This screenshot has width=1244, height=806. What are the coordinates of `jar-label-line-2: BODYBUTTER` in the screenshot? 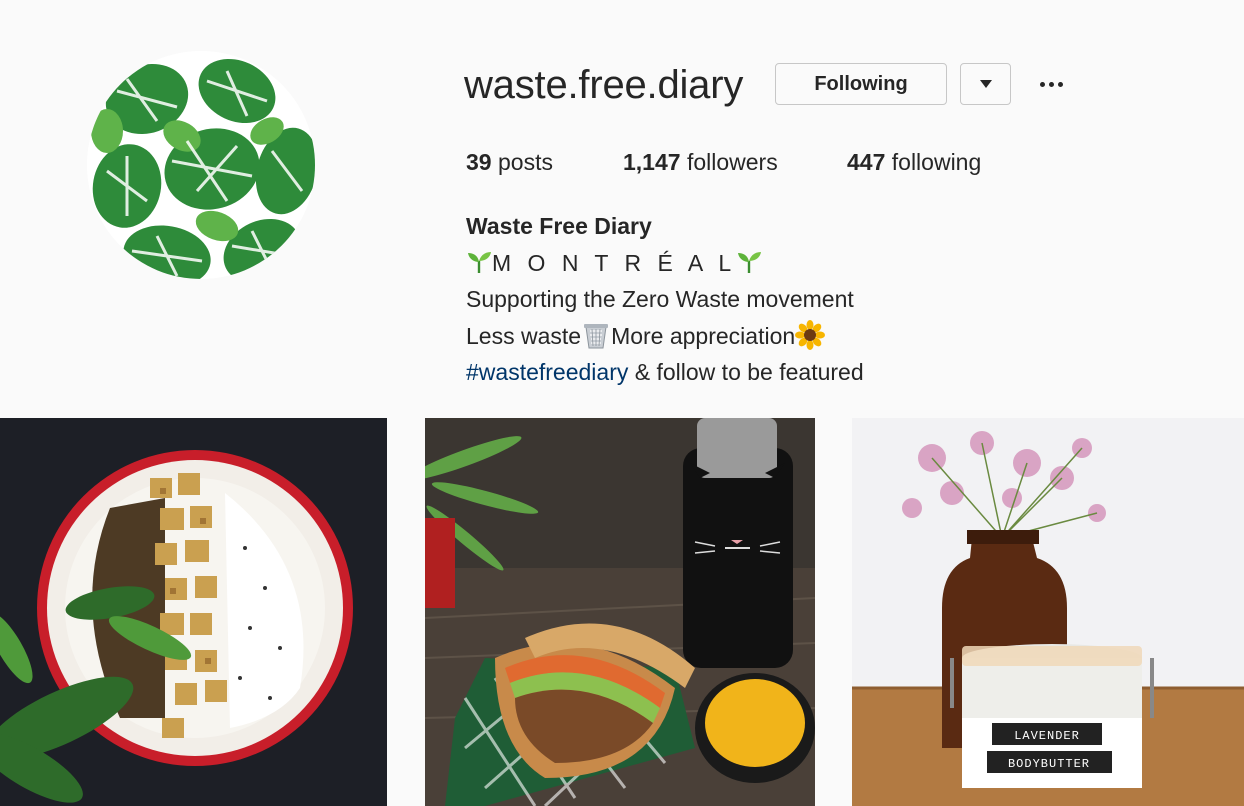 It's located at (1049, 764).